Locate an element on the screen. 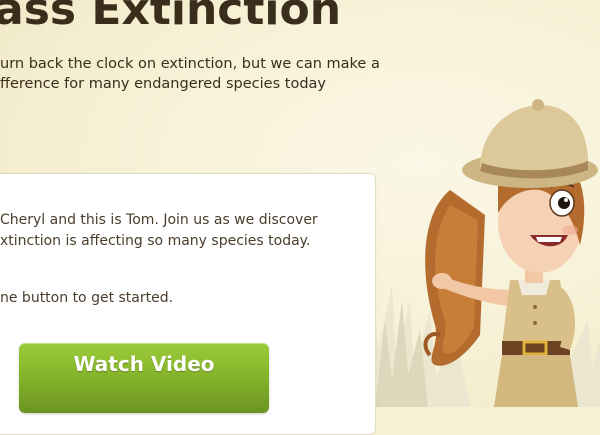  watch-video-button: Watch Video is located at coordinates (144, 378).